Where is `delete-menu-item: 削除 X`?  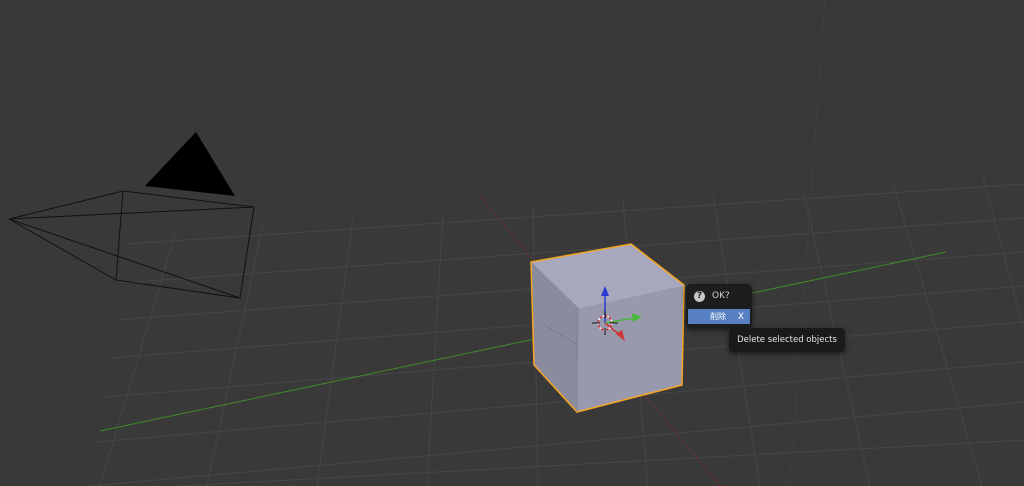
delete-menu-item: 削除 X is located at coordinates (719, 316).